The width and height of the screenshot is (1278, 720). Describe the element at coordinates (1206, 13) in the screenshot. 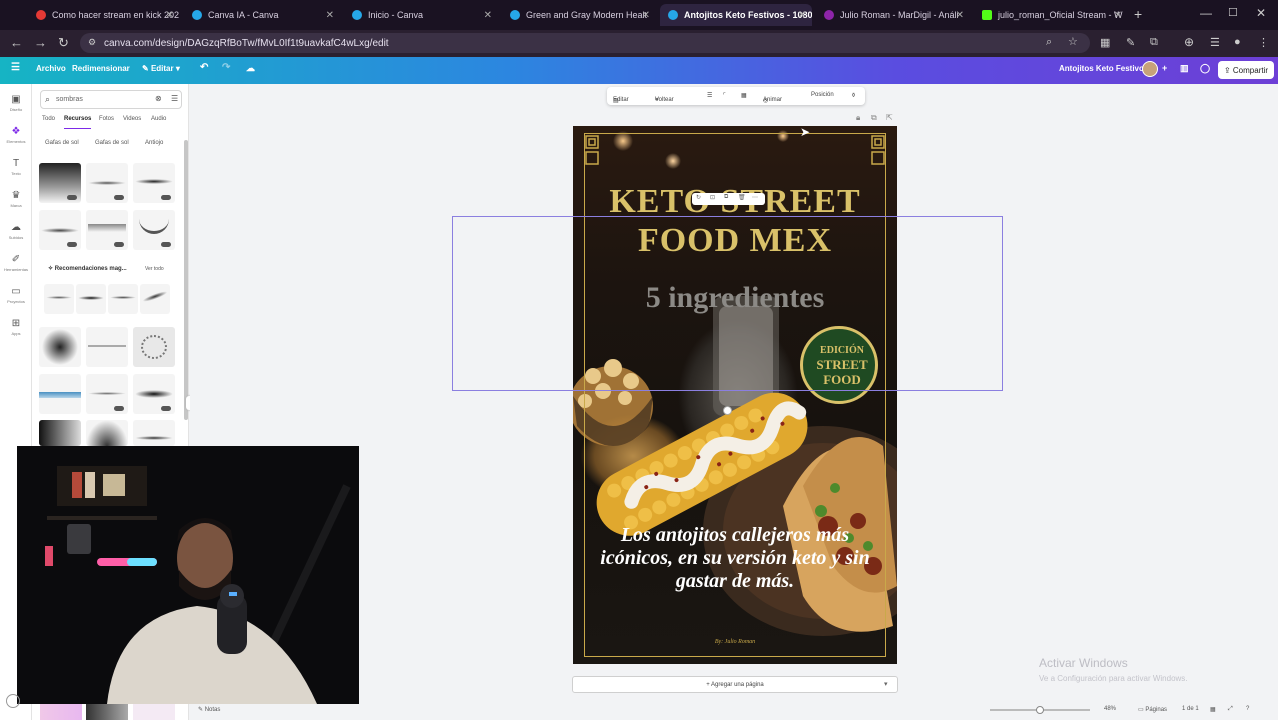

I see `minimize-icon: —` at that location.